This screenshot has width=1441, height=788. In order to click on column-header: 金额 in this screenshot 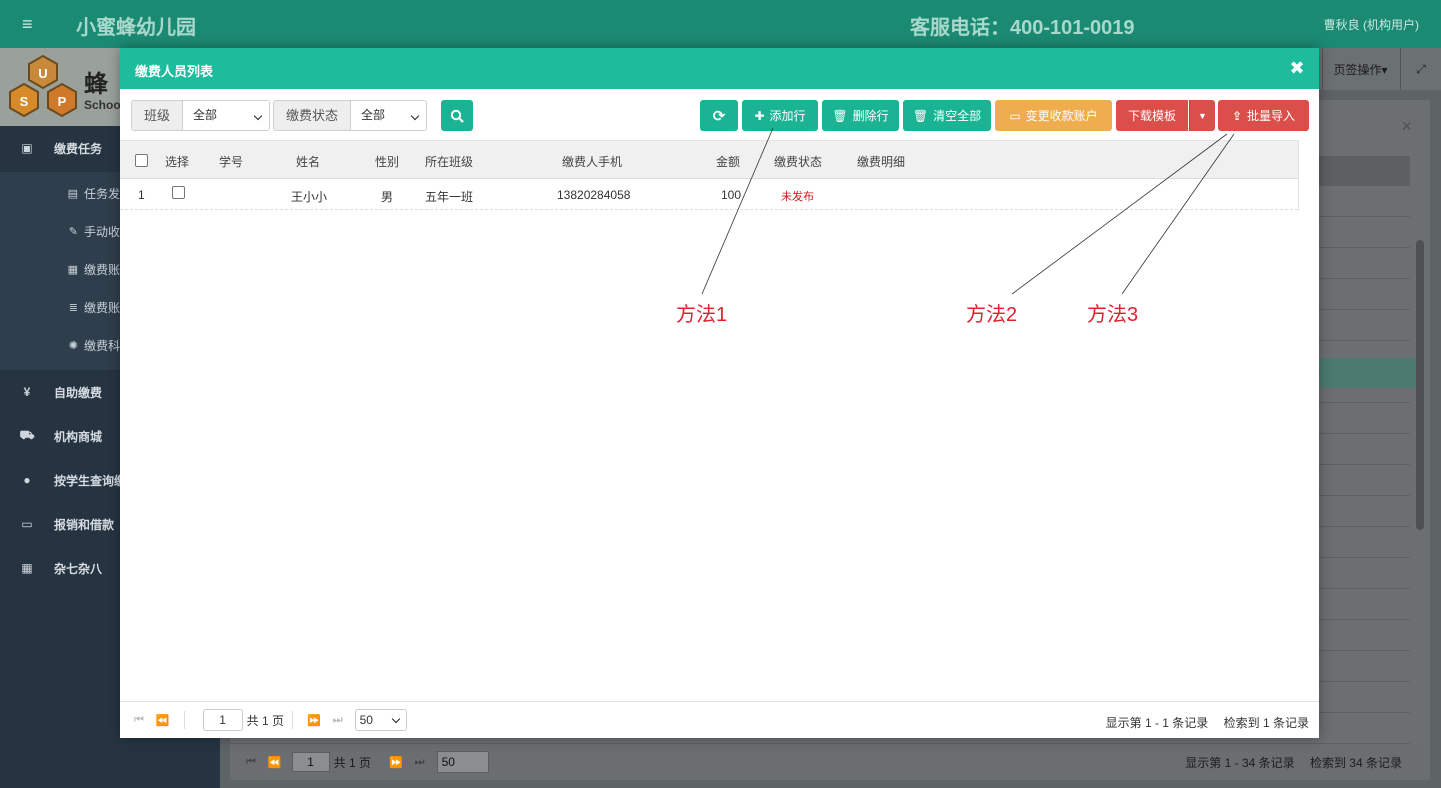, I will do `click(728, 162)`.